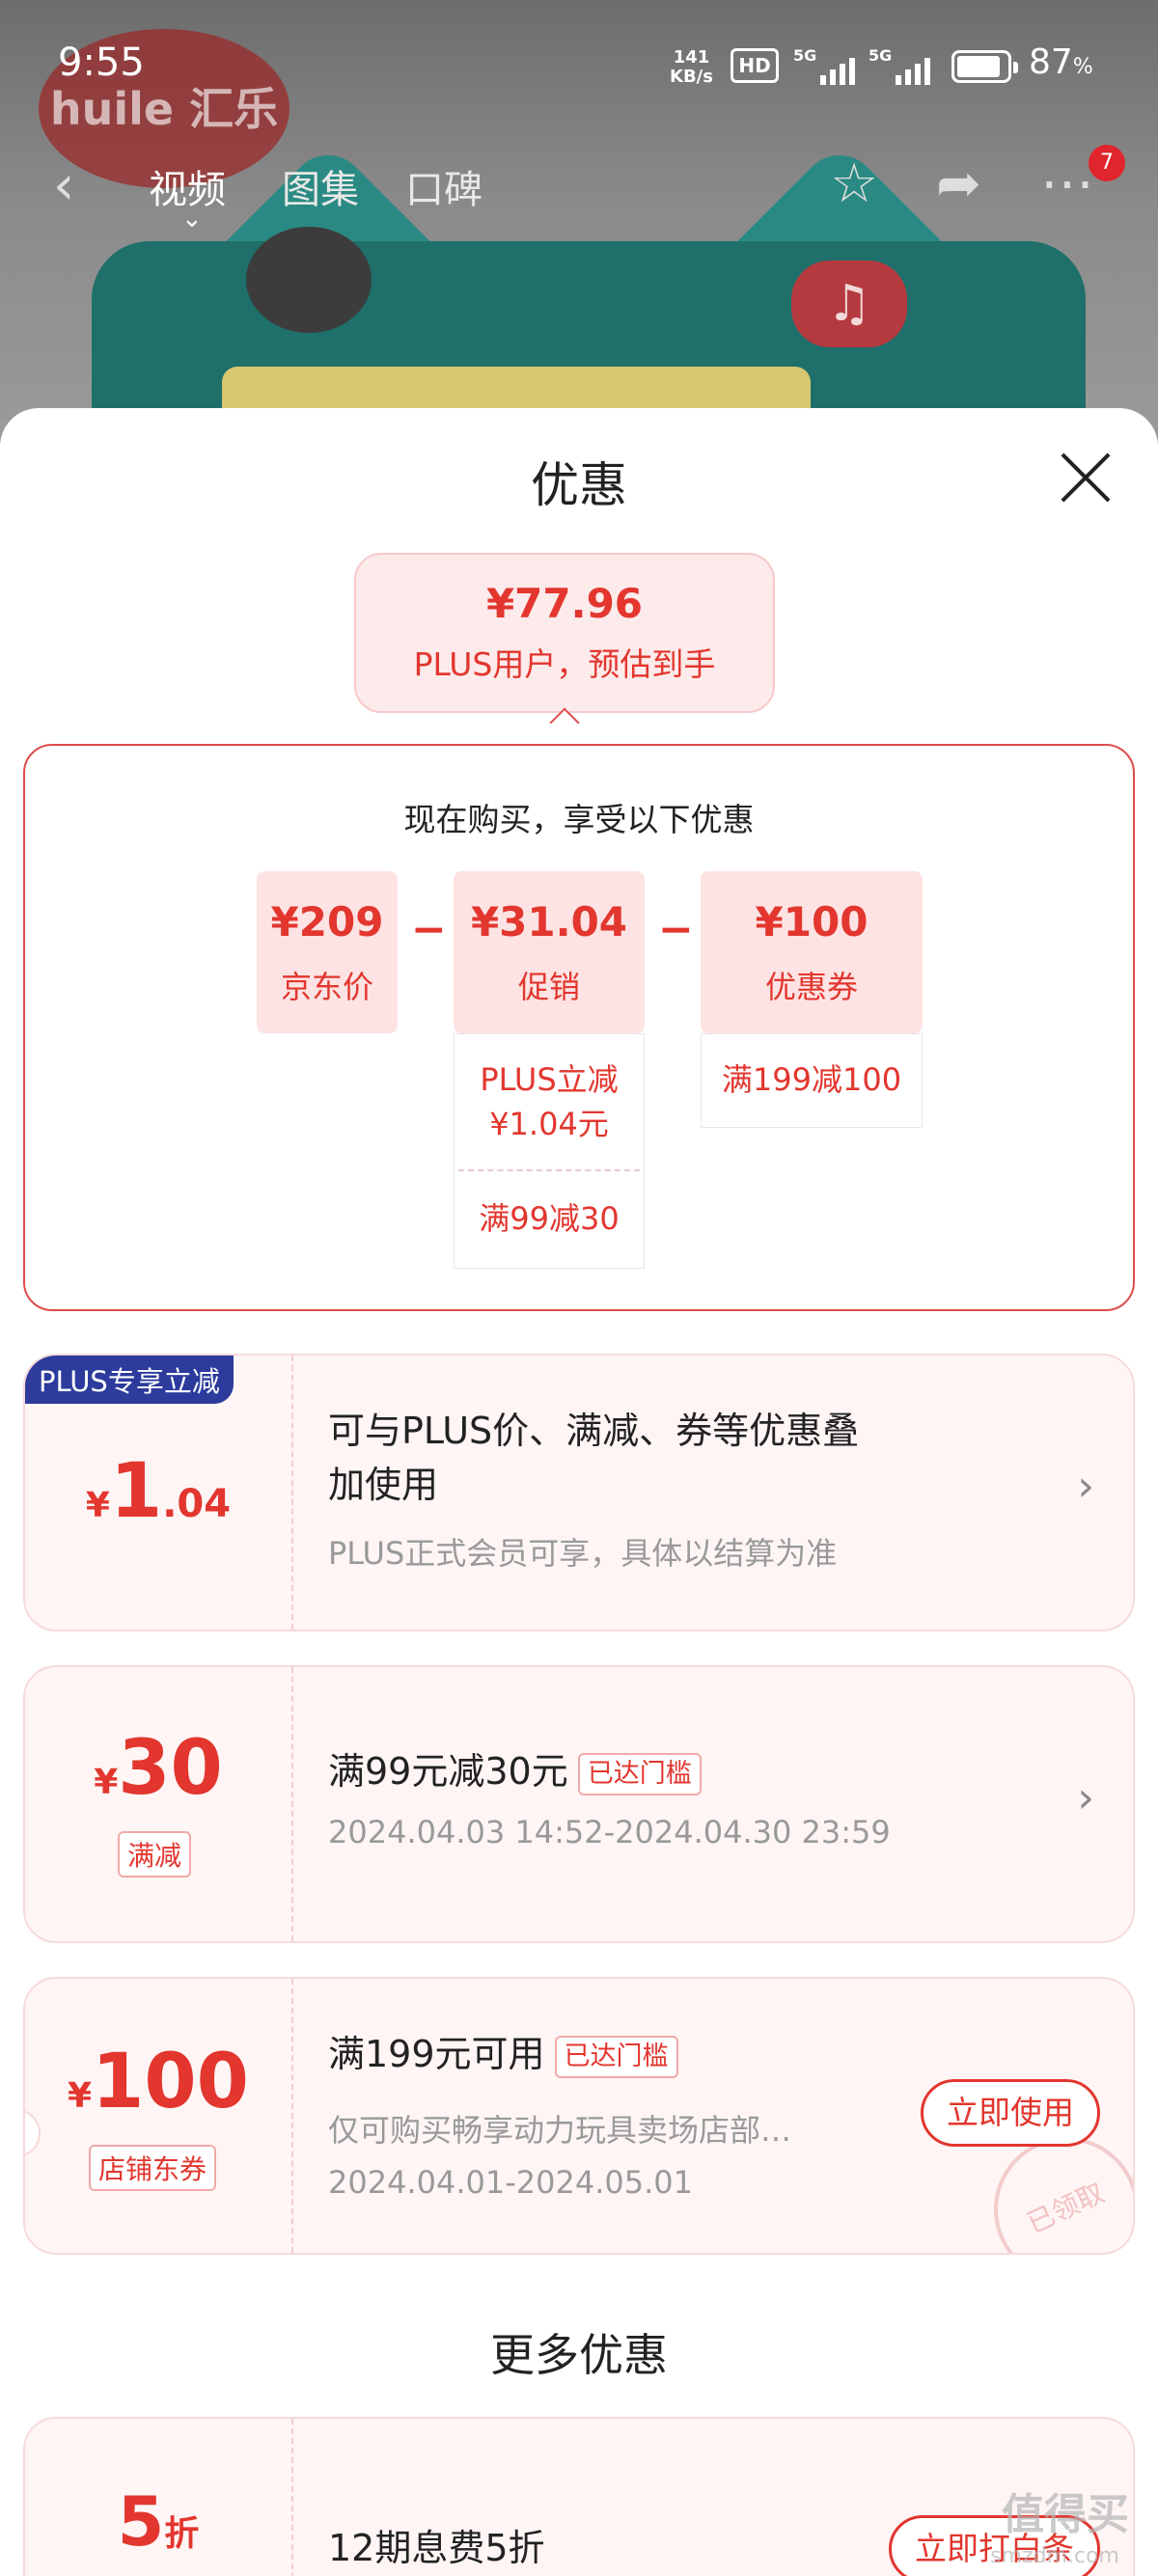  What do you see at coordinates (849, 304) in the screenshot?
I see `music-note-icon: ♫` at bounding box center [849, 304].